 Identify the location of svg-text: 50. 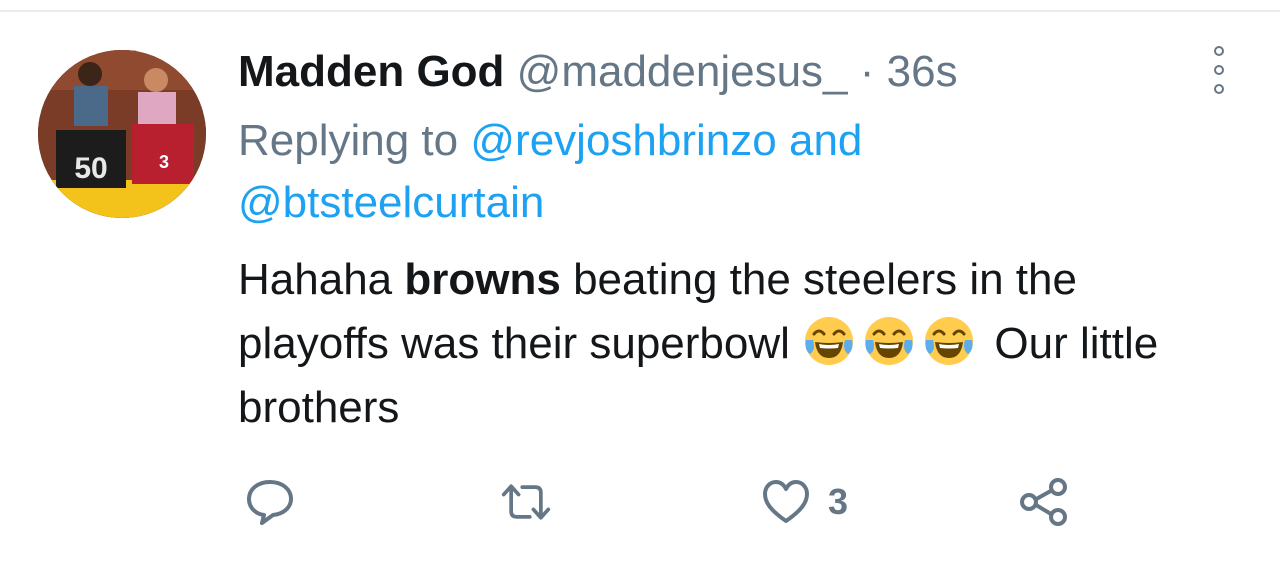
(90, 168).